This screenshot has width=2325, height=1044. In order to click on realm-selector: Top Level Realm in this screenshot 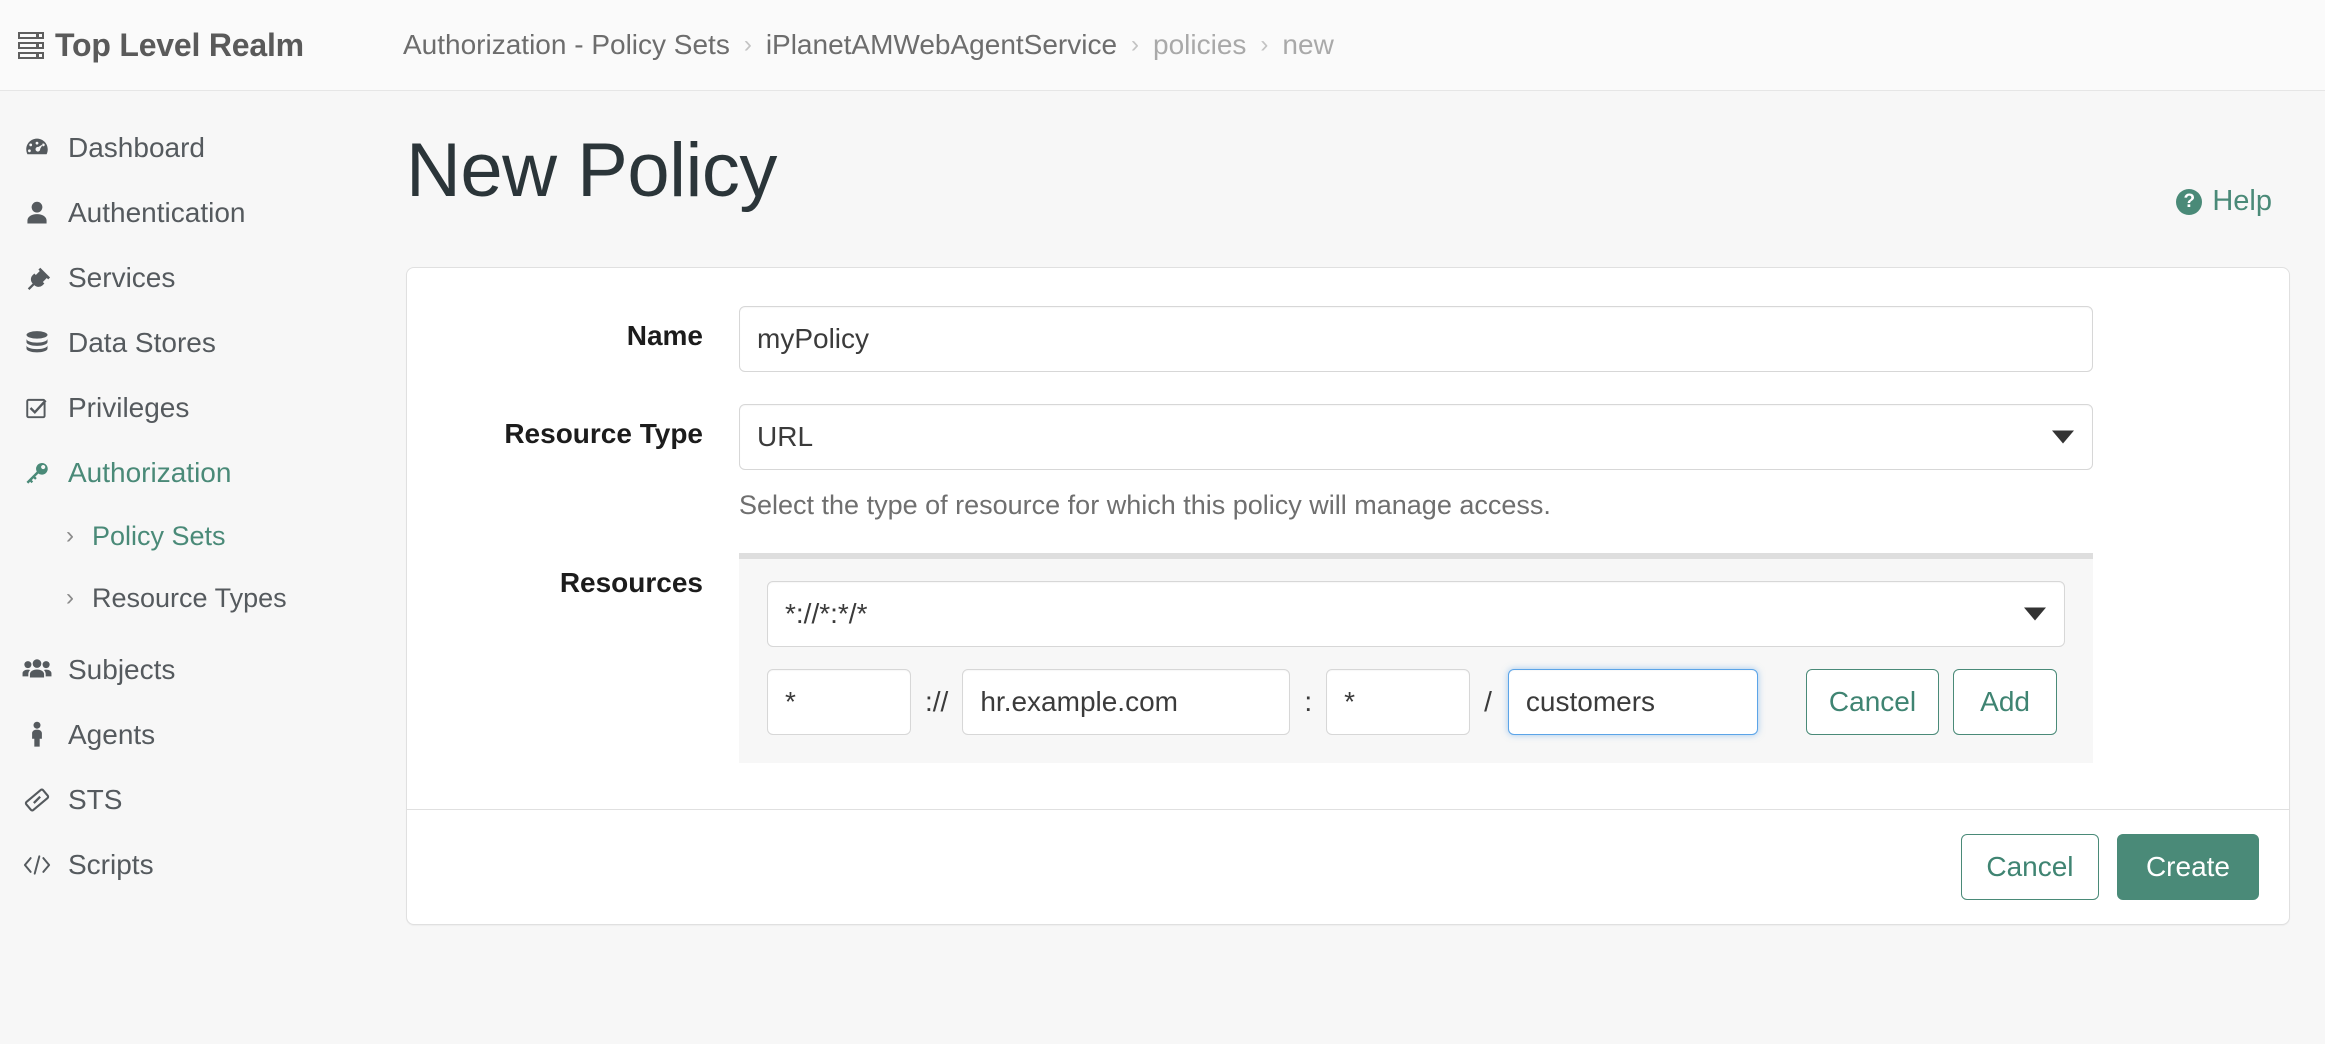, I will do `click(210, 45)`.